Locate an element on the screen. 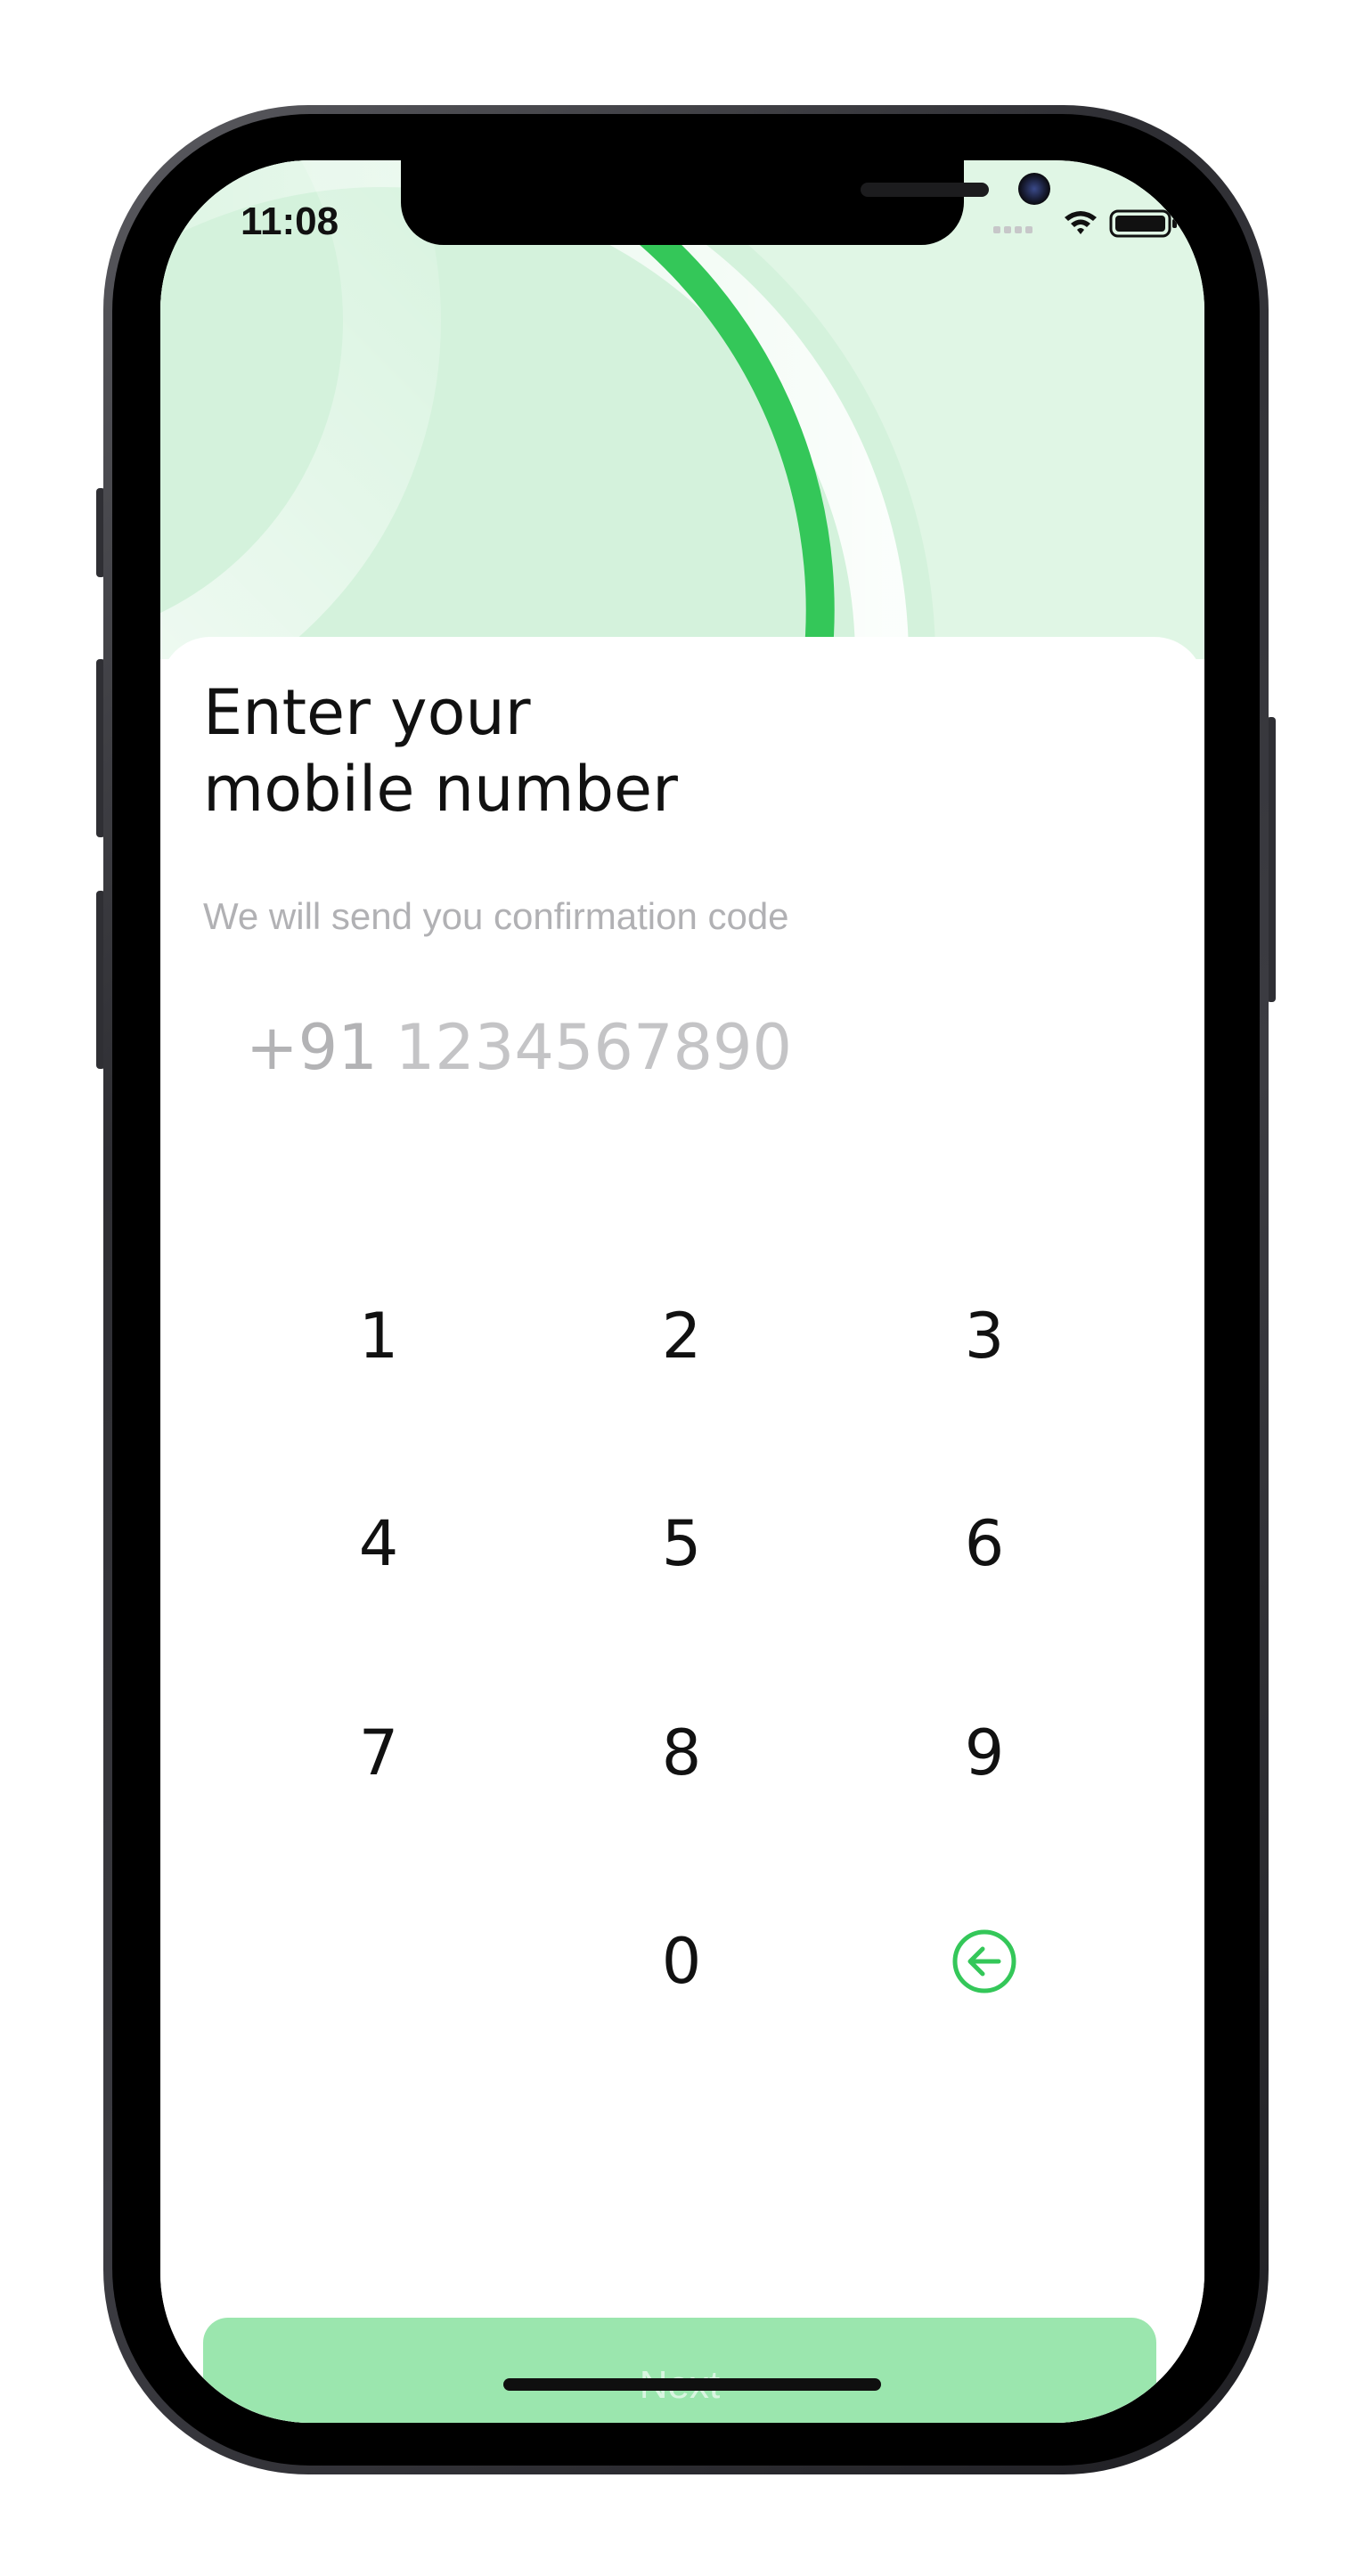  status-icons is located at coordinates (1091, 224).